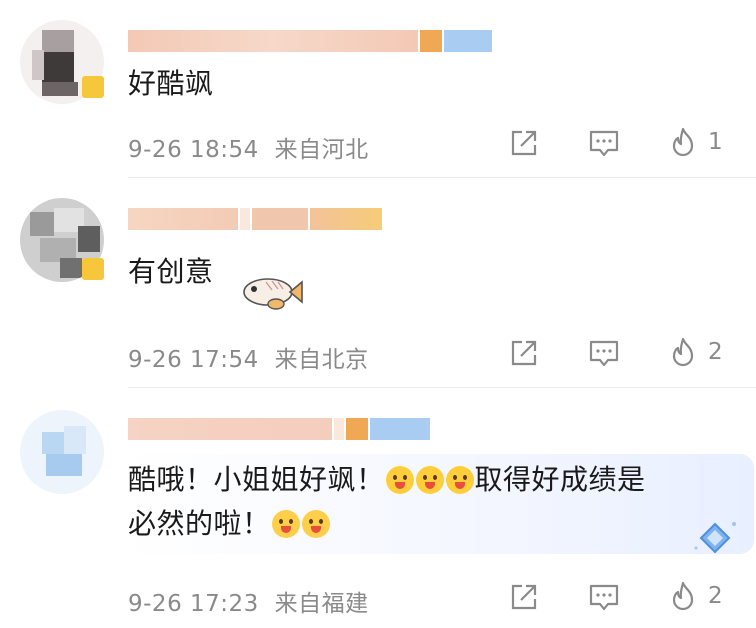 The width and height of the screenshot is (756, 628). Describe the element at coordinates (193, 604) in the screenshot. I see `timestamp: 9-26 17:23` at that location.